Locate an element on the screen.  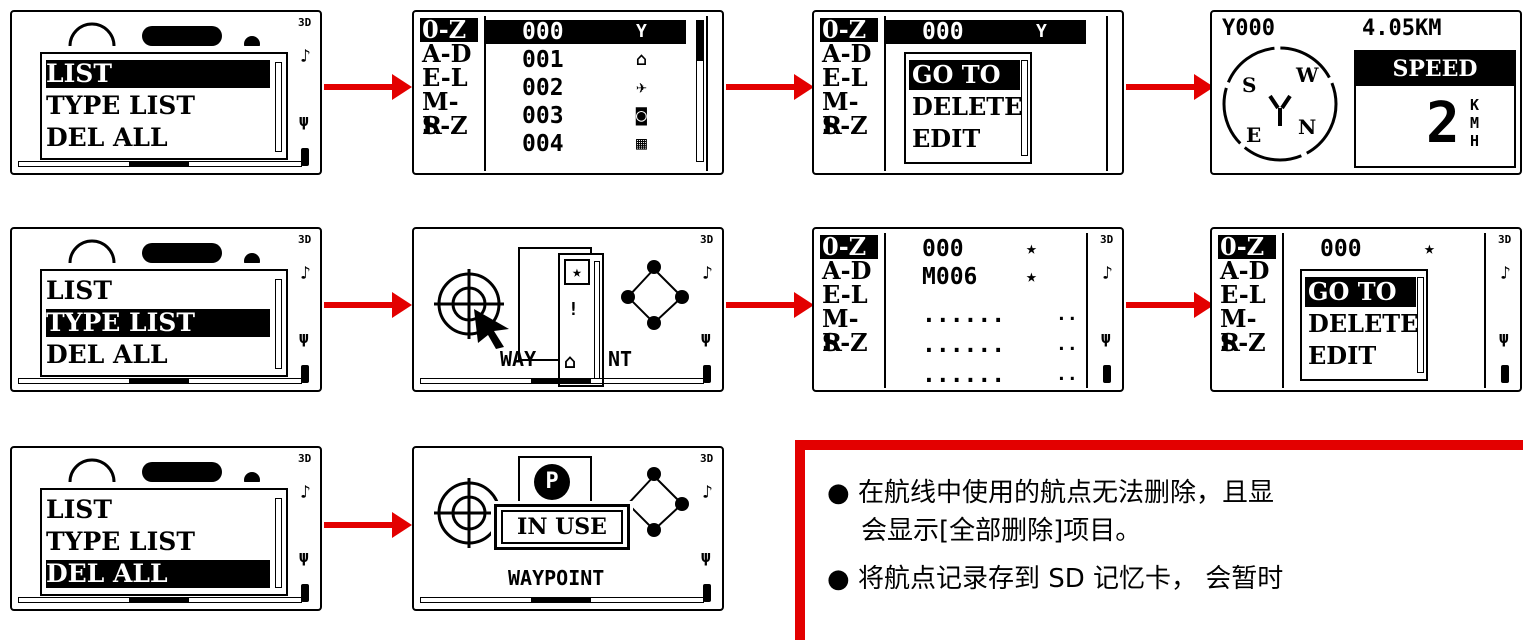
list-item: M006 ★ is located at coordinates (986, 277).